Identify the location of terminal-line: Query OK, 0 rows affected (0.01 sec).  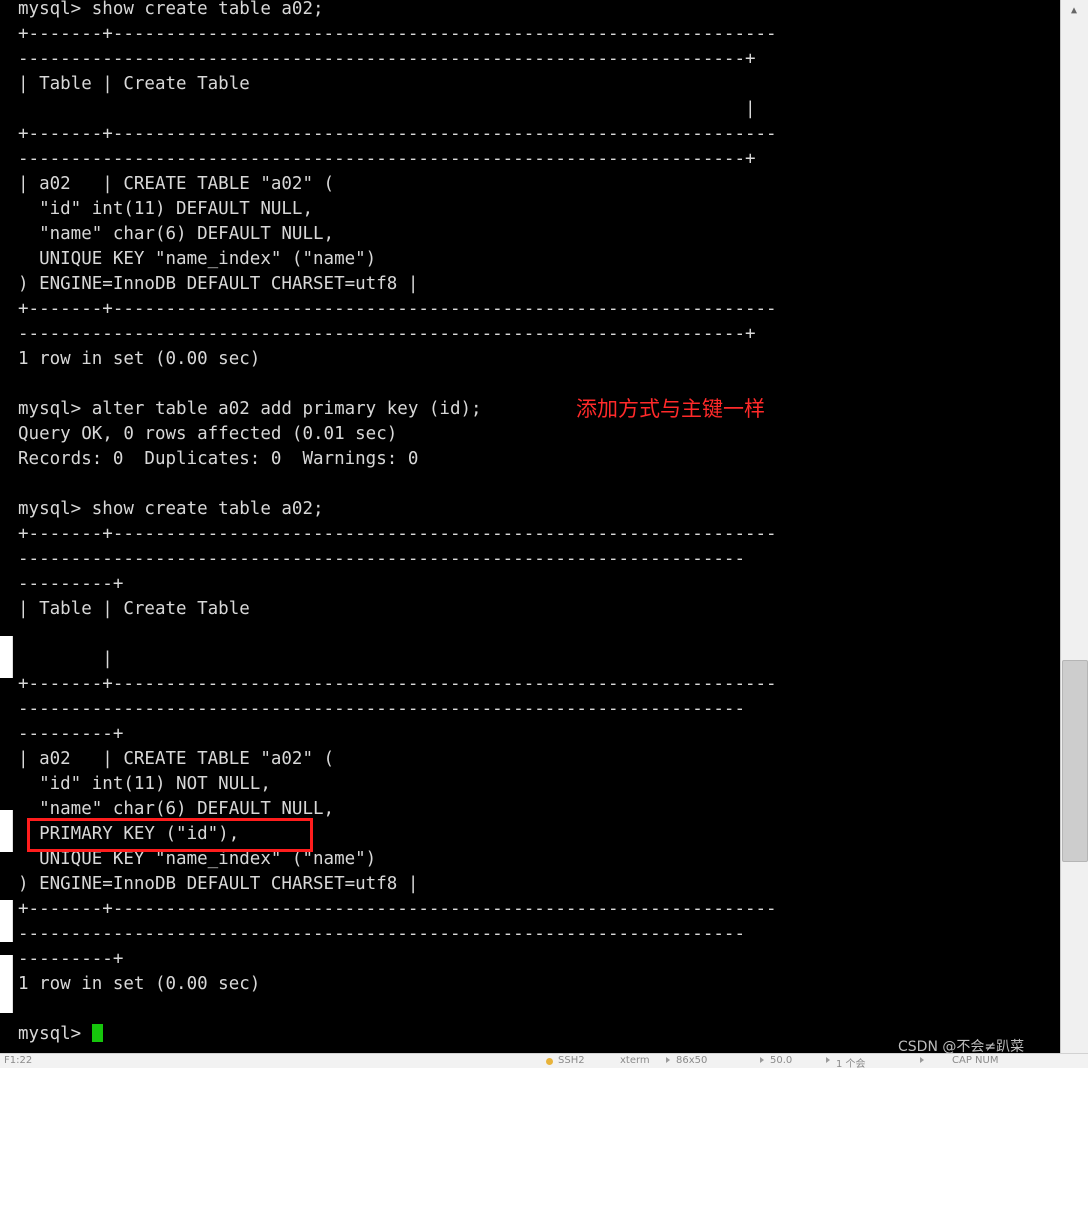
(208, 434).